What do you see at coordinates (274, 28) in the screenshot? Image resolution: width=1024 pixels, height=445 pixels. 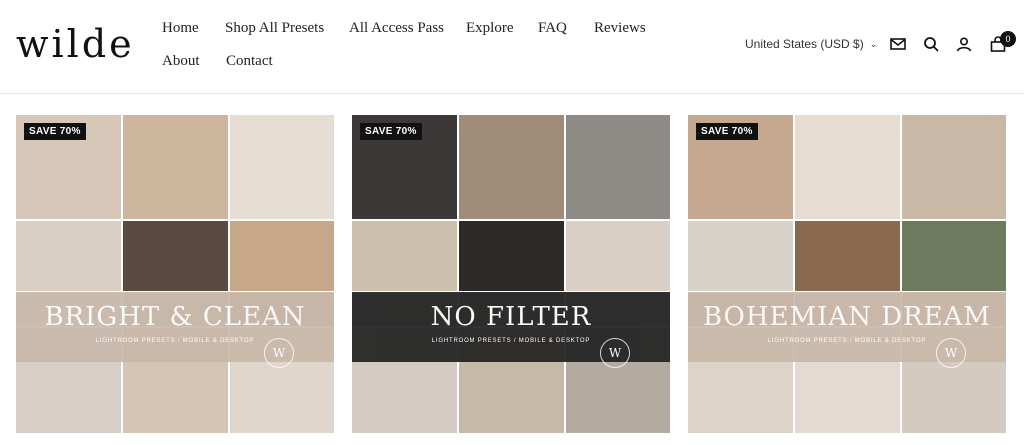 I see `nav-shop-all-presets: Shop All Presets` at bounding box center [274, 28].